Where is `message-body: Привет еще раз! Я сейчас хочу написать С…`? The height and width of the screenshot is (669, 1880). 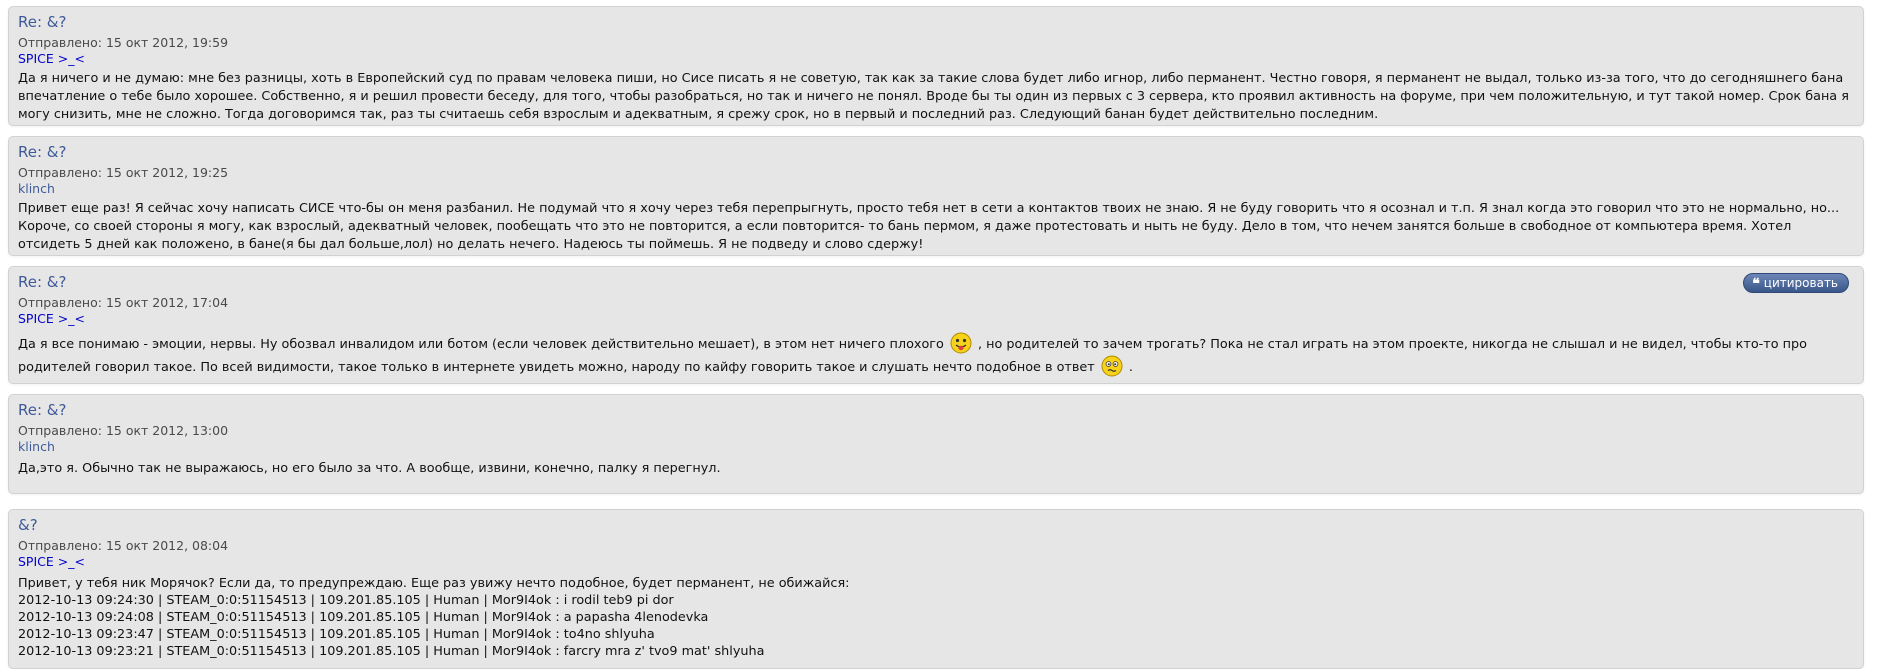 message-body: Привет еще раз! Я сейчас хочу написать С… is located at coordinates (929, 226).